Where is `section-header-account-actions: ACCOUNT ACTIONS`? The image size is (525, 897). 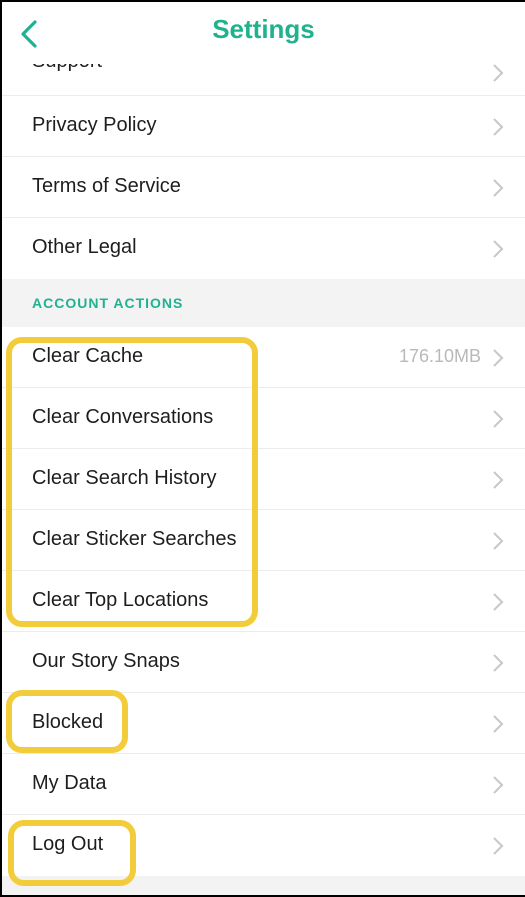
section-header-account-actions: ACCOUNT ACTIONS is located at coordinates (263, 303).